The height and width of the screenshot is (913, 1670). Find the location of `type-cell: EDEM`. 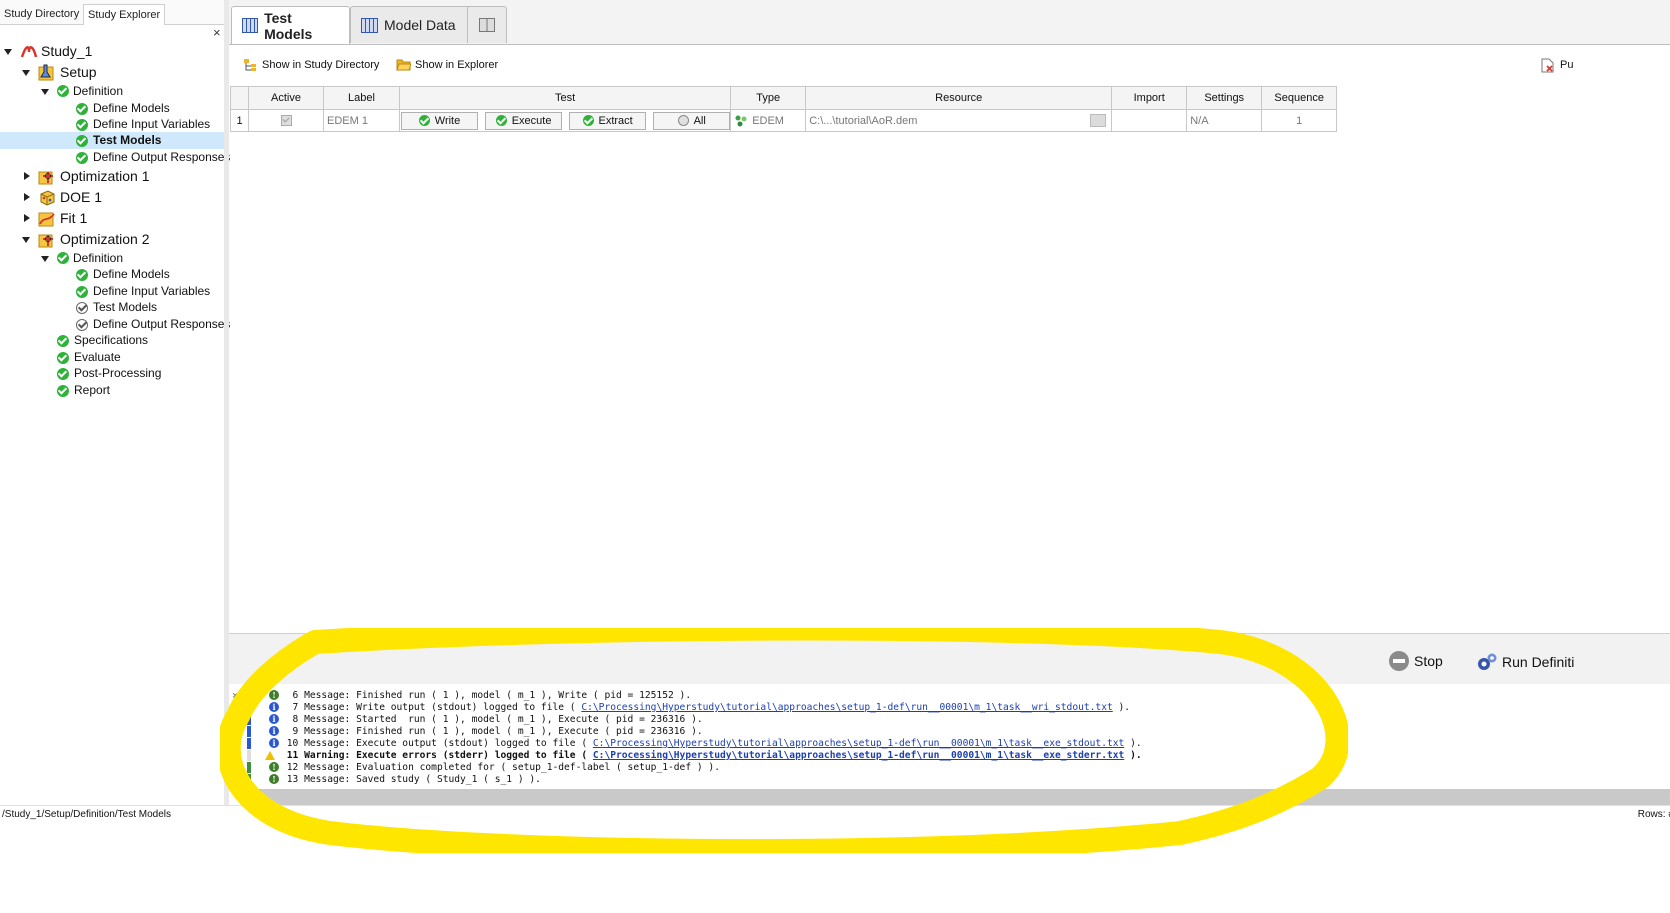

type-cell: EDEM is located at coordinates (768, 120).